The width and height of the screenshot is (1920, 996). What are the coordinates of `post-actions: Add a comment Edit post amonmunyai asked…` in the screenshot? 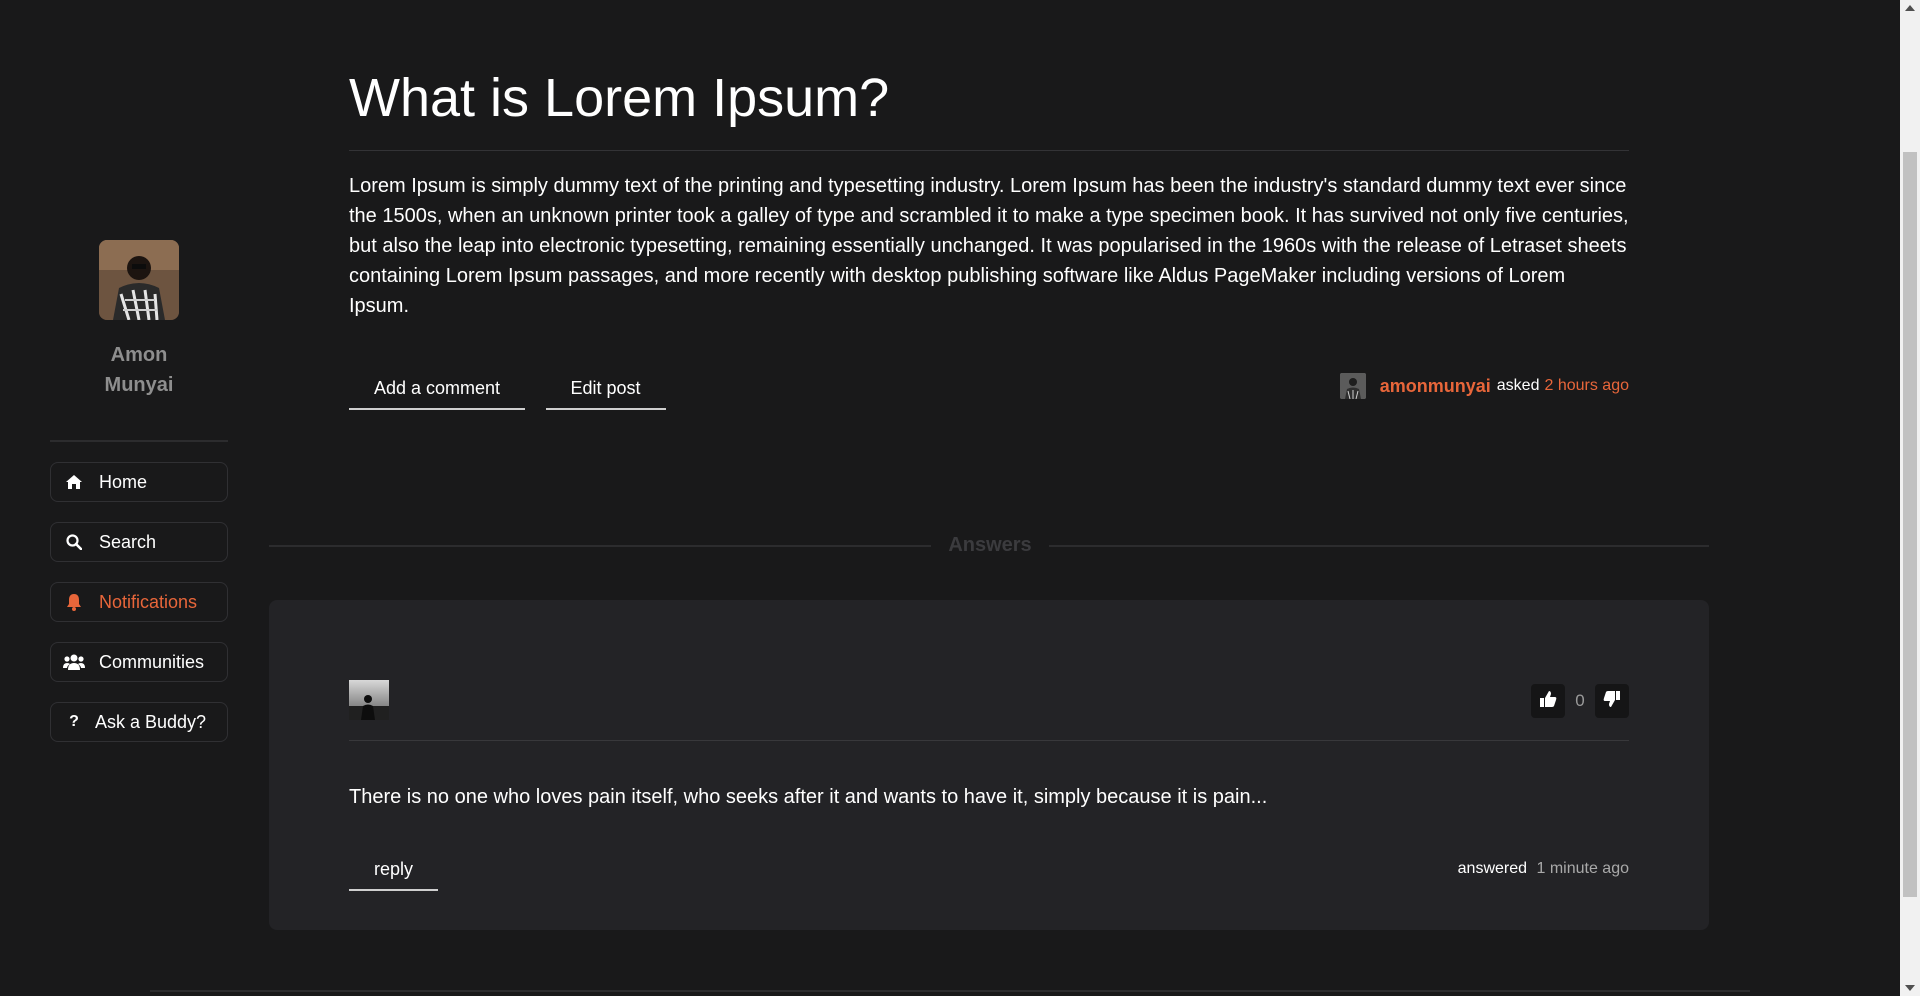 It's located at (989, 394).